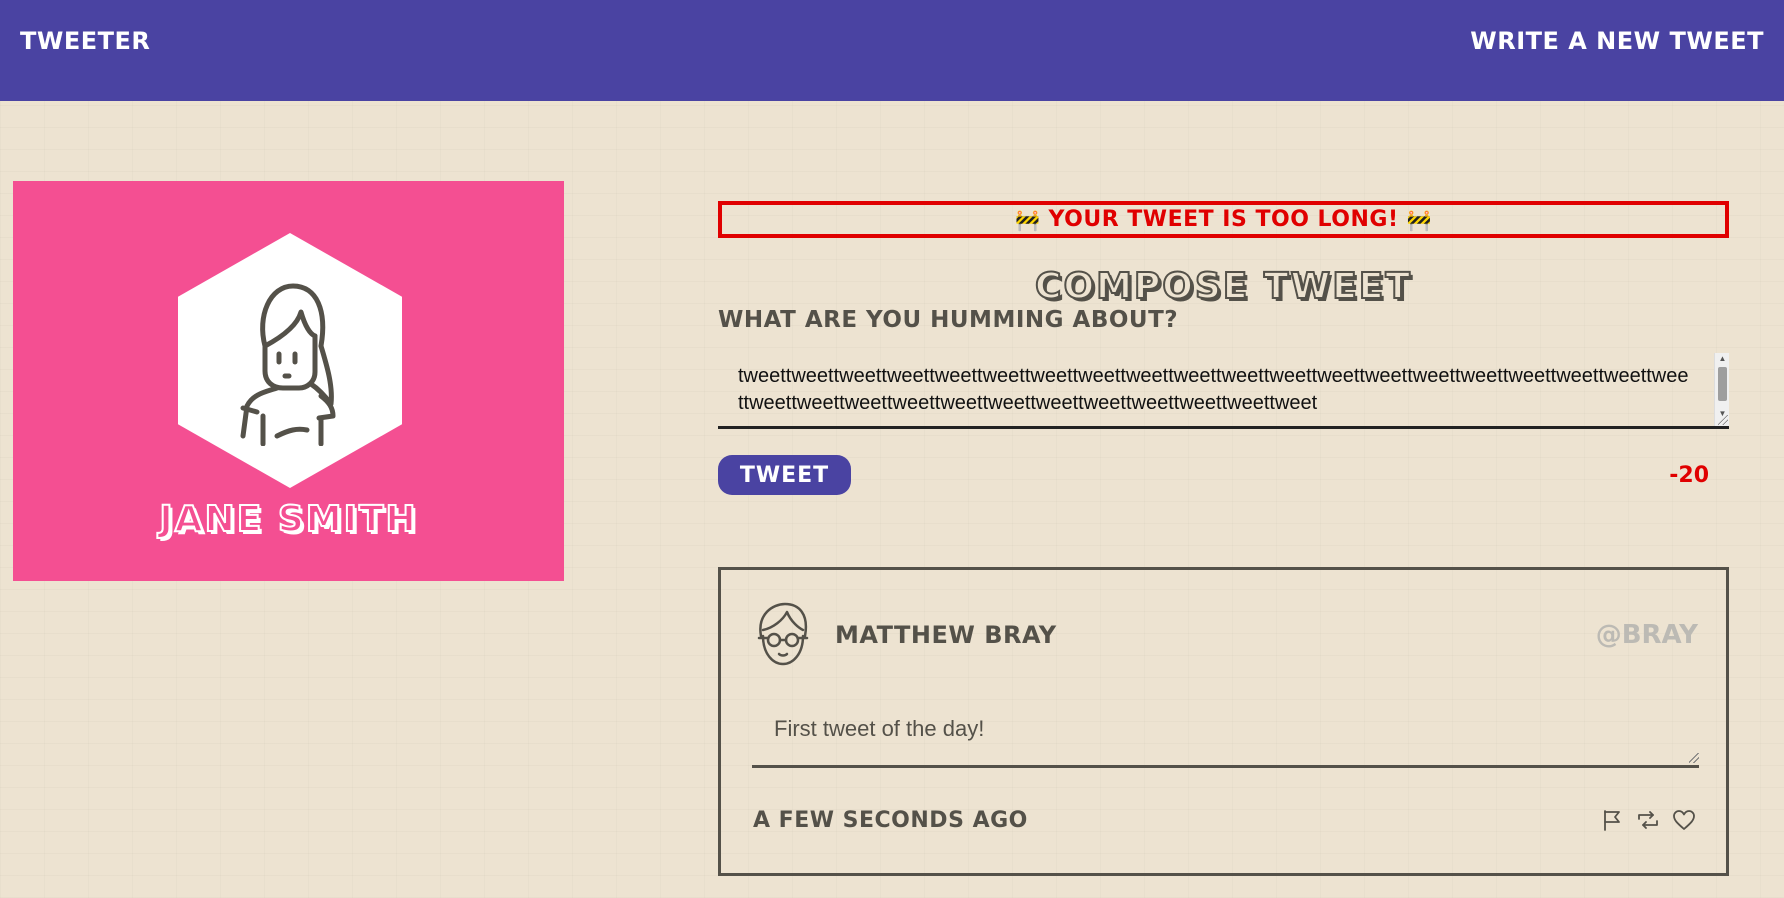 Image resolution: width=1784 pixels, height=898 pixels. Describe the element at coordinates (1722, 359) in the screenshot. I see `scroll-up-arrow-icon: ▲` at that location.